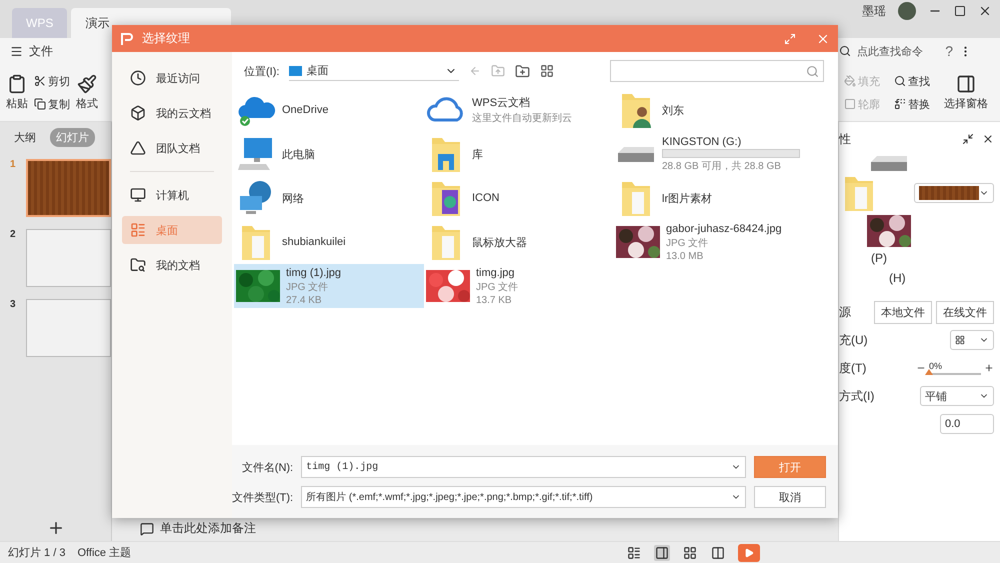 The image size is (1000, 563). Describe the element at coordinates (519, 198) in the screenshot. I see `file-item: ICON` at that location.